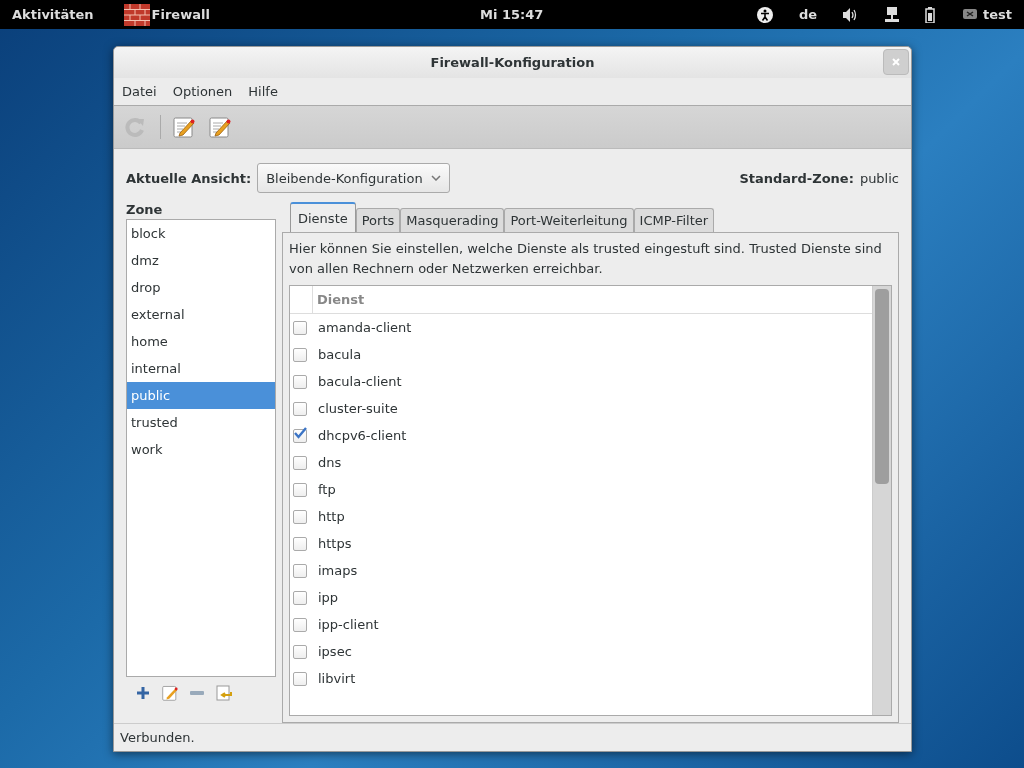 The image size is (1024, 768). Describe the element at coordinates (180, 14) in the screenshot. I see `app-menu-title: Firewall` at that location.